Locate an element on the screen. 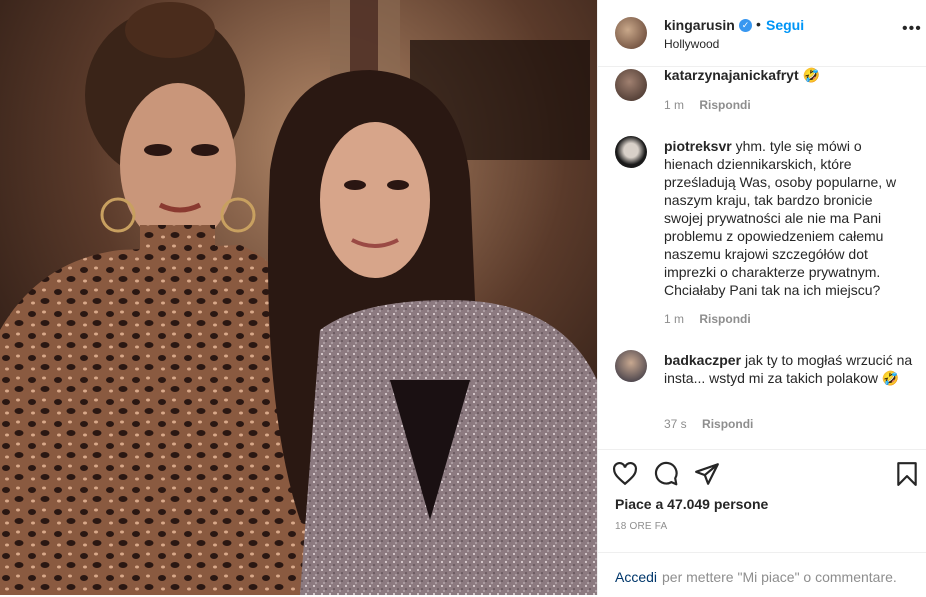 This screenshot has width=926, height=597. share-icon is located at coordinates (707, 474).